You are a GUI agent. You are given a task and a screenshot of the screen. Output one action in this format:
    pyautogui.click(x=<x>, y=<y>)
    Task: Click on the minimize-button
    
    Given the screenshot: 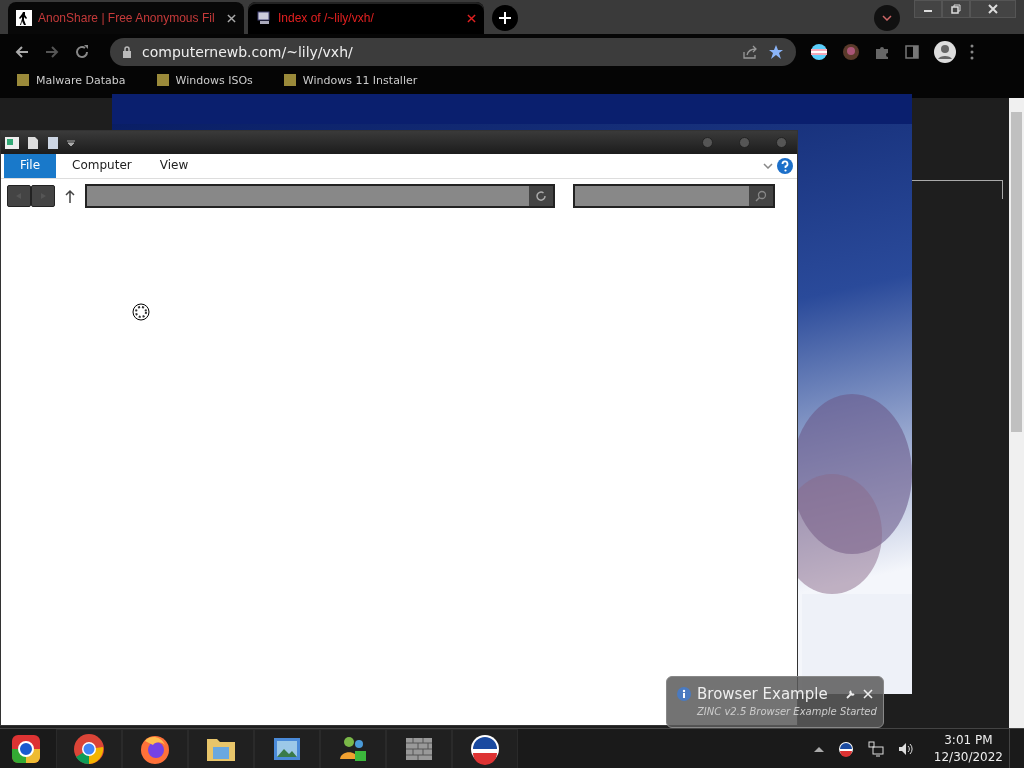 What is the action you would take?
    pyautogui.click(x=928, y=9)
    